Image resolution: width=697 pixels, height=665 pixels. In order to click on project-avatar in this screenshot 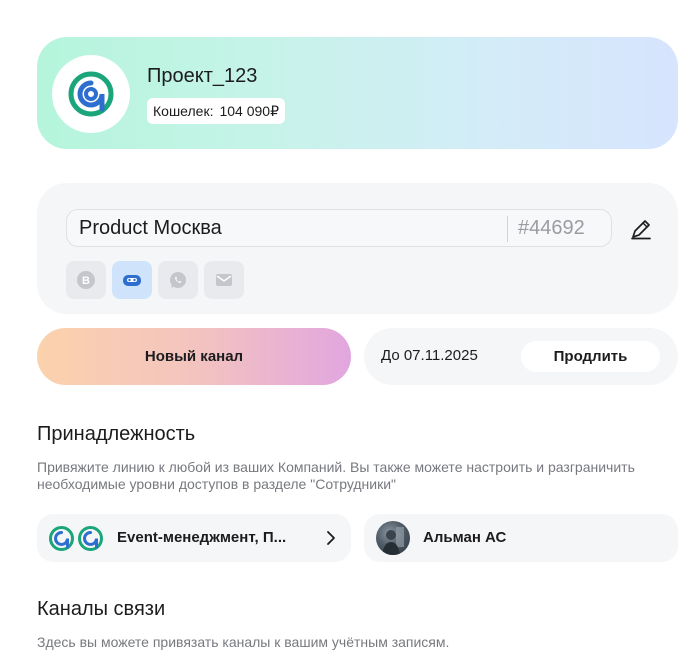, I will do `click(91, 94)`.